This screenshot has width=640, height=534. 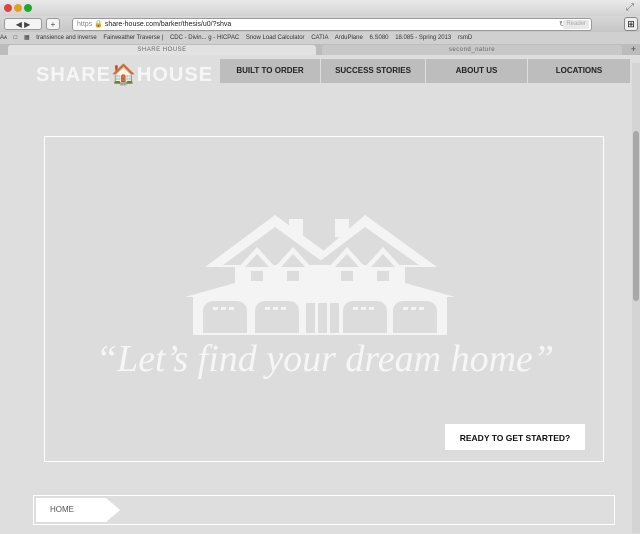 I want to click on bookmark-item: 6.S080, so click(x=379, y=38).